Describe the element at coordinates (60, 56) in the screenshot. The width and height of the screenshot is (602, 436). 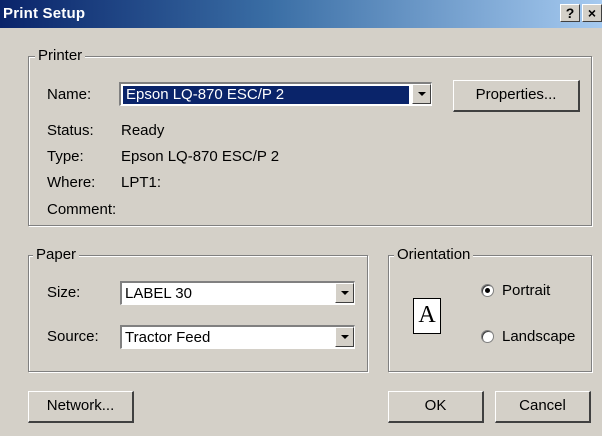
I see `printer-legend: Printer` at that location.